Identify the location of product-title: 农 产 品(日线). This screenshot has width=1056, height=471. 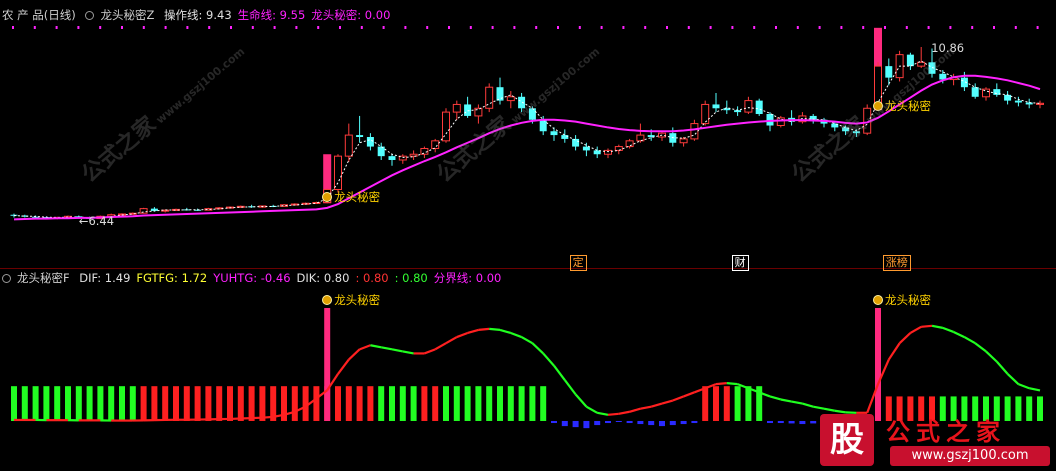
(39, 15).